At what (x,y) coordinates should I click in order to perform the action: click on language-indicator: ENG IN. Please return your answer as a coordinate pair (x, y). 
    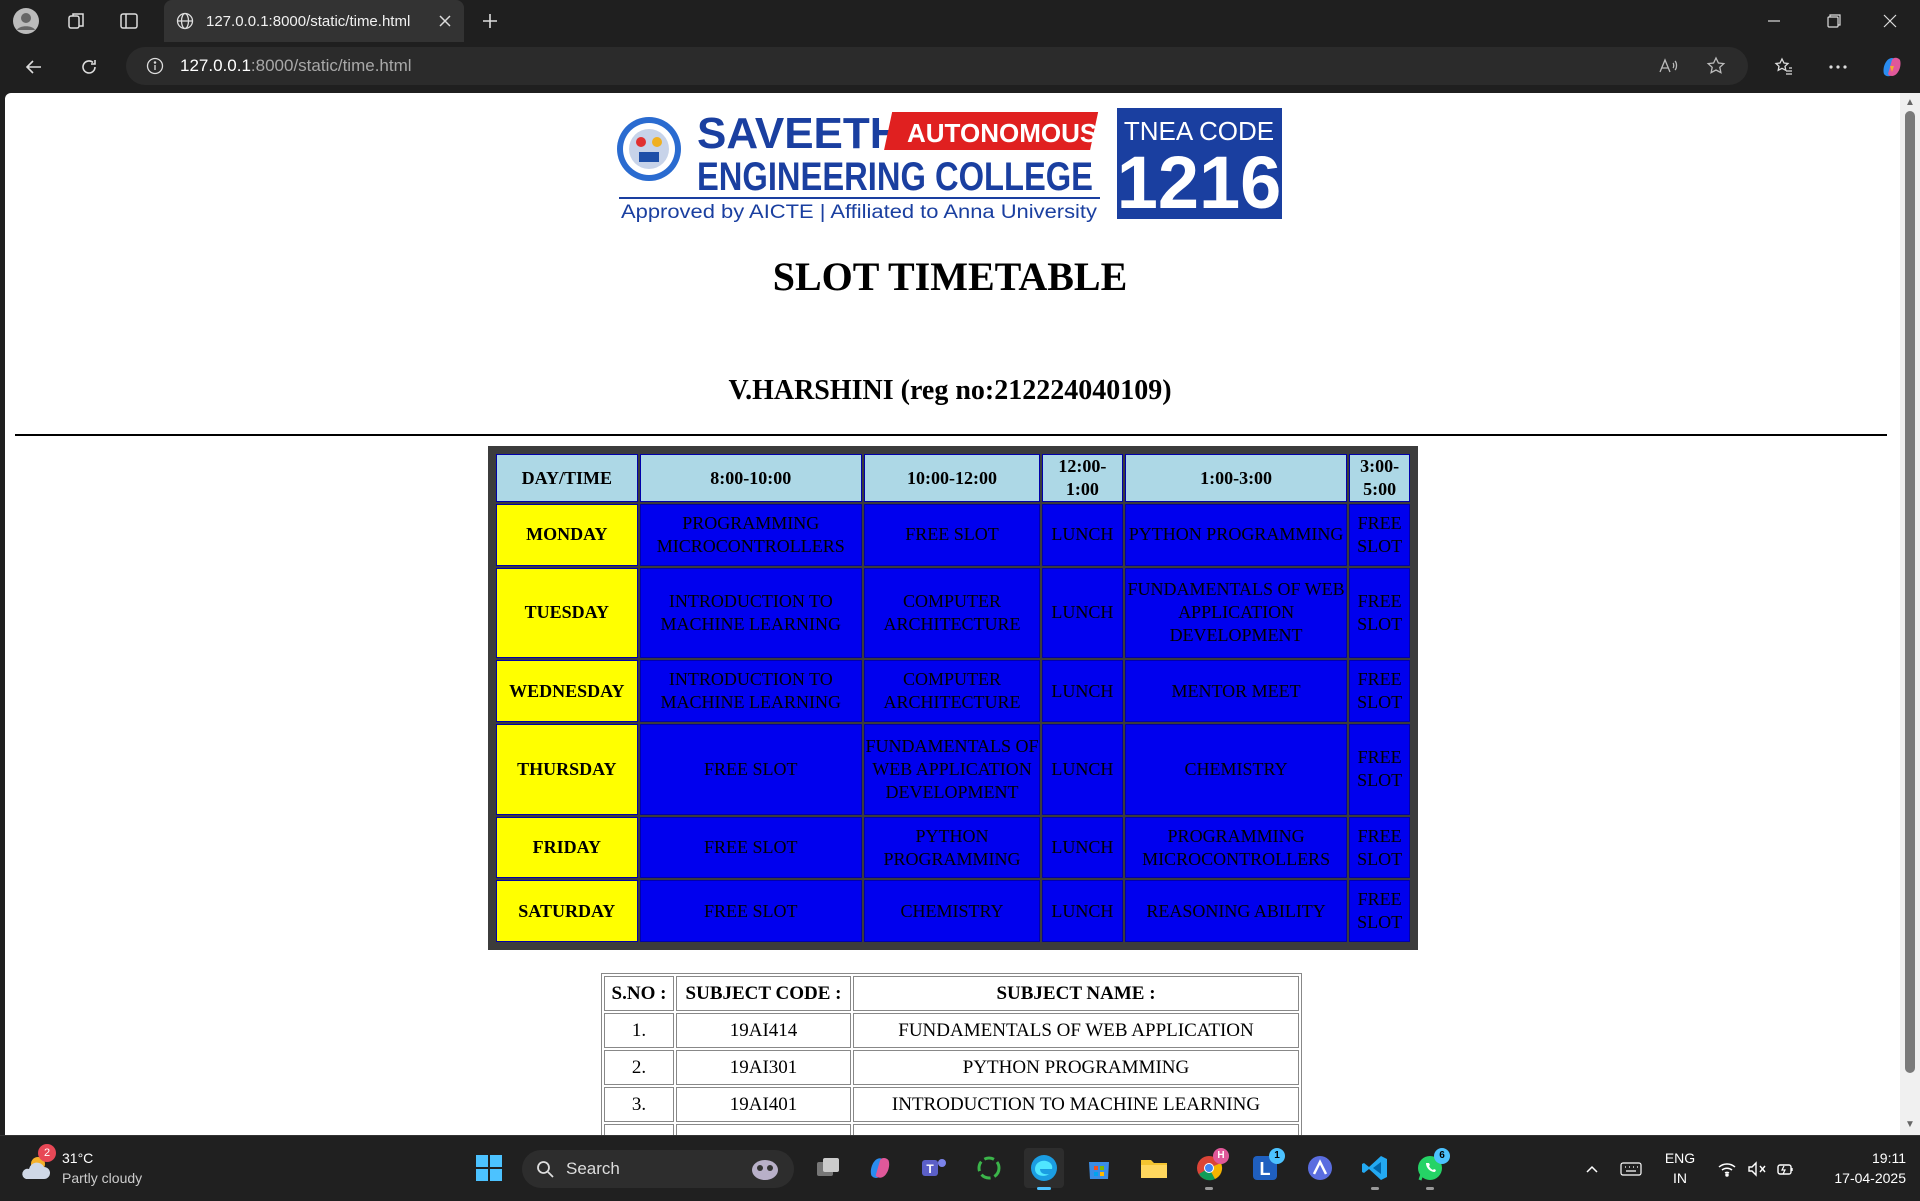
    Looking at the image, I should click on (1680, 1168).